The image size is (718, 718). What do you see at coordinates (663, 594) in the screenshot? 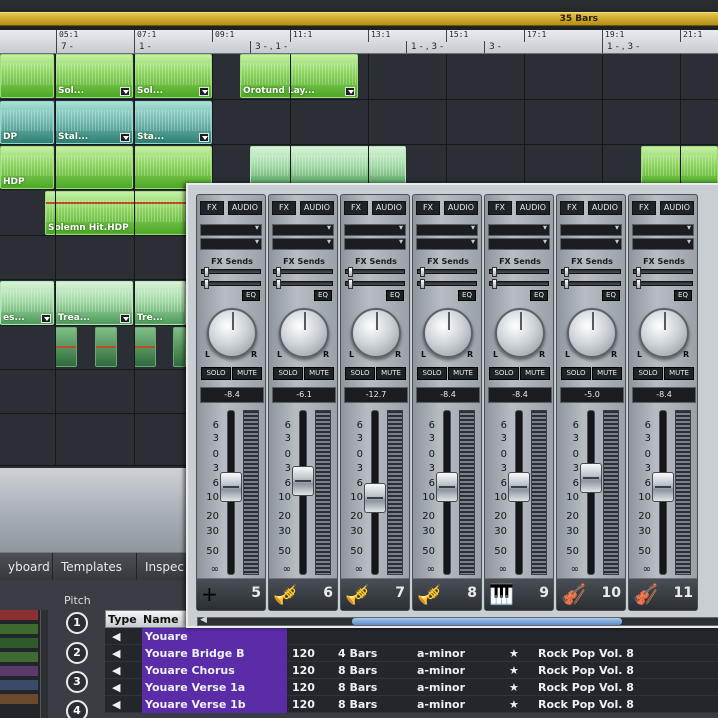
I see `channel-footer: 🎻 11` at bounding box center [663, 594].